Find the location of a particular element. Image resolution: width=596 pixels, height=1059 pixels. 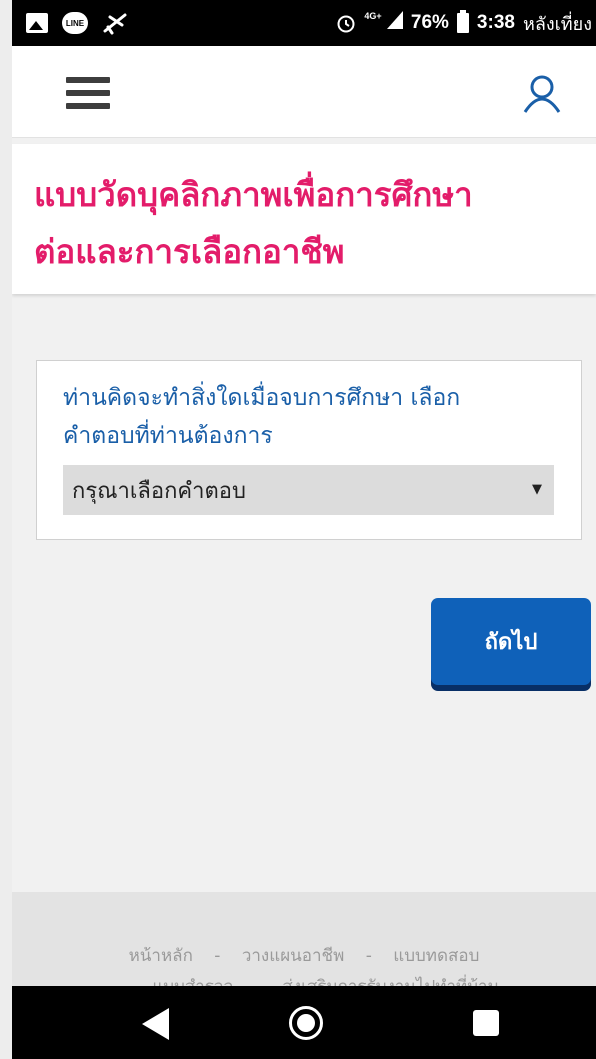

home-icon is located at coordinates (306, 1023).